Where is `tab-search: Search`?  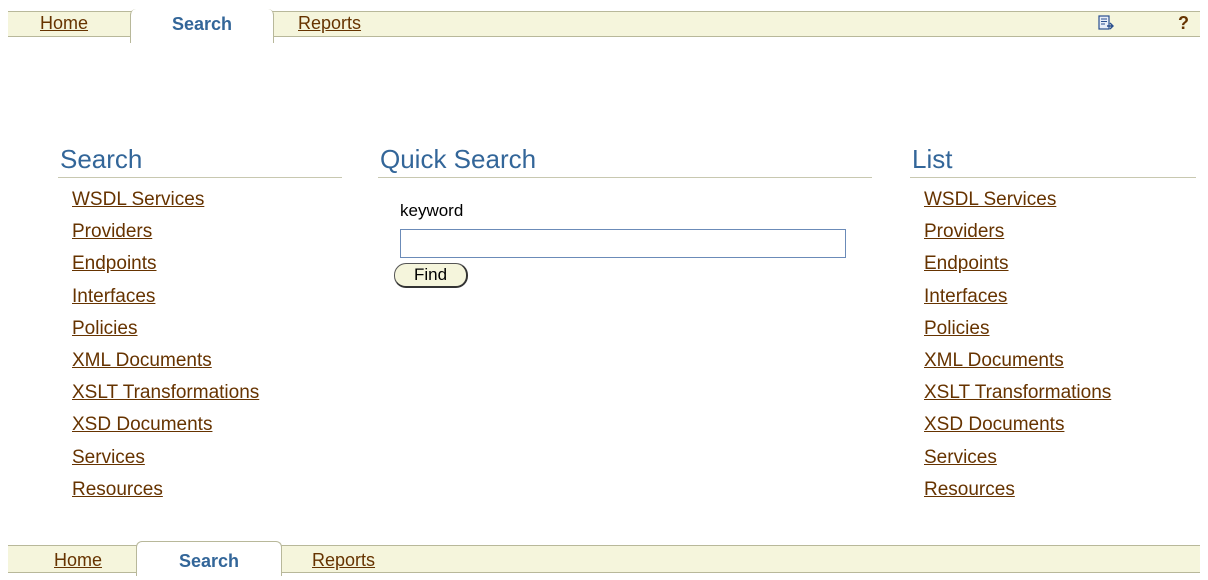
tab-search: Search is located at coordinates (202, 26).